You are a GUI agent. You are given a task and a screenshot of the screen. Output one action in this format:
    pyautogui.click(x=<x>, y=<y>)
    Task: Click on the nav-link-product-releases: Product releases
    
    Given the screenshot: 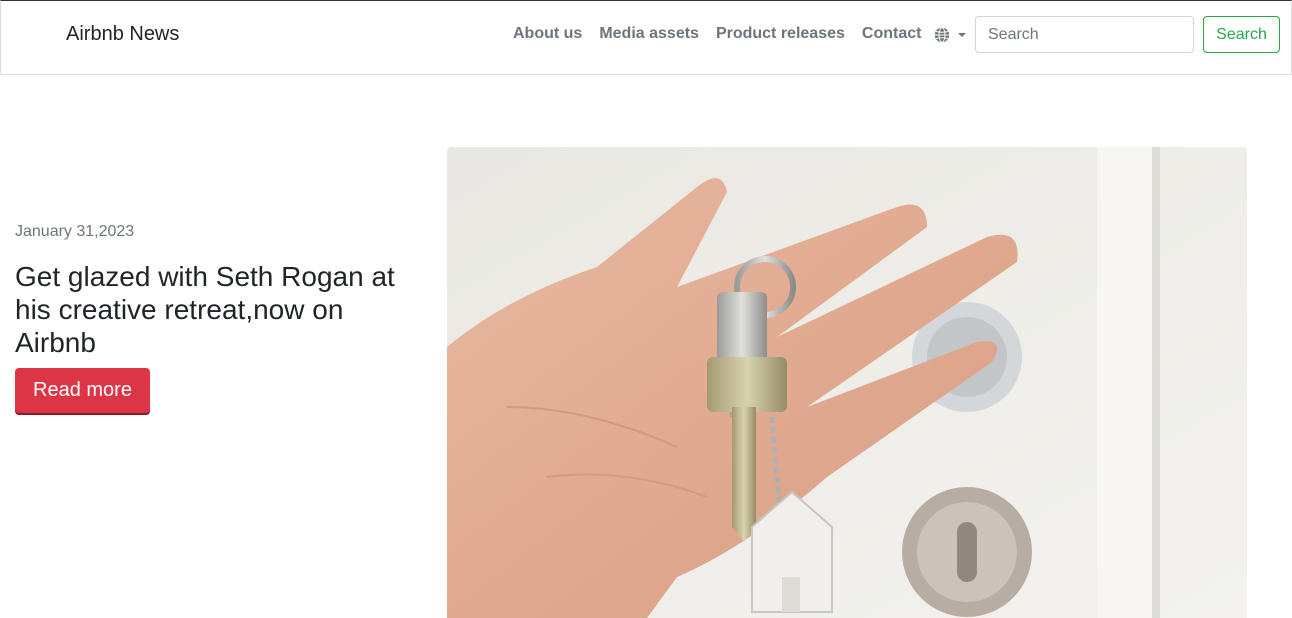 What is the action you would take?
    pyautogui.click(x=780, y=34)
    